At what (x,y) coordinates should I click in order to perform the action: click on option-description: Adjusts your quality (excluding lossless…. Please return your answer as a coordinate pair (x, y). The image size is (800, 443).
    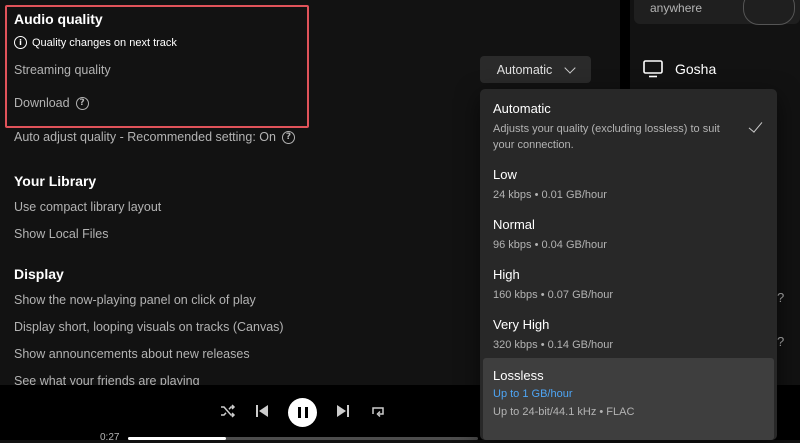
    Looking at the image, I should click on (606, 137).